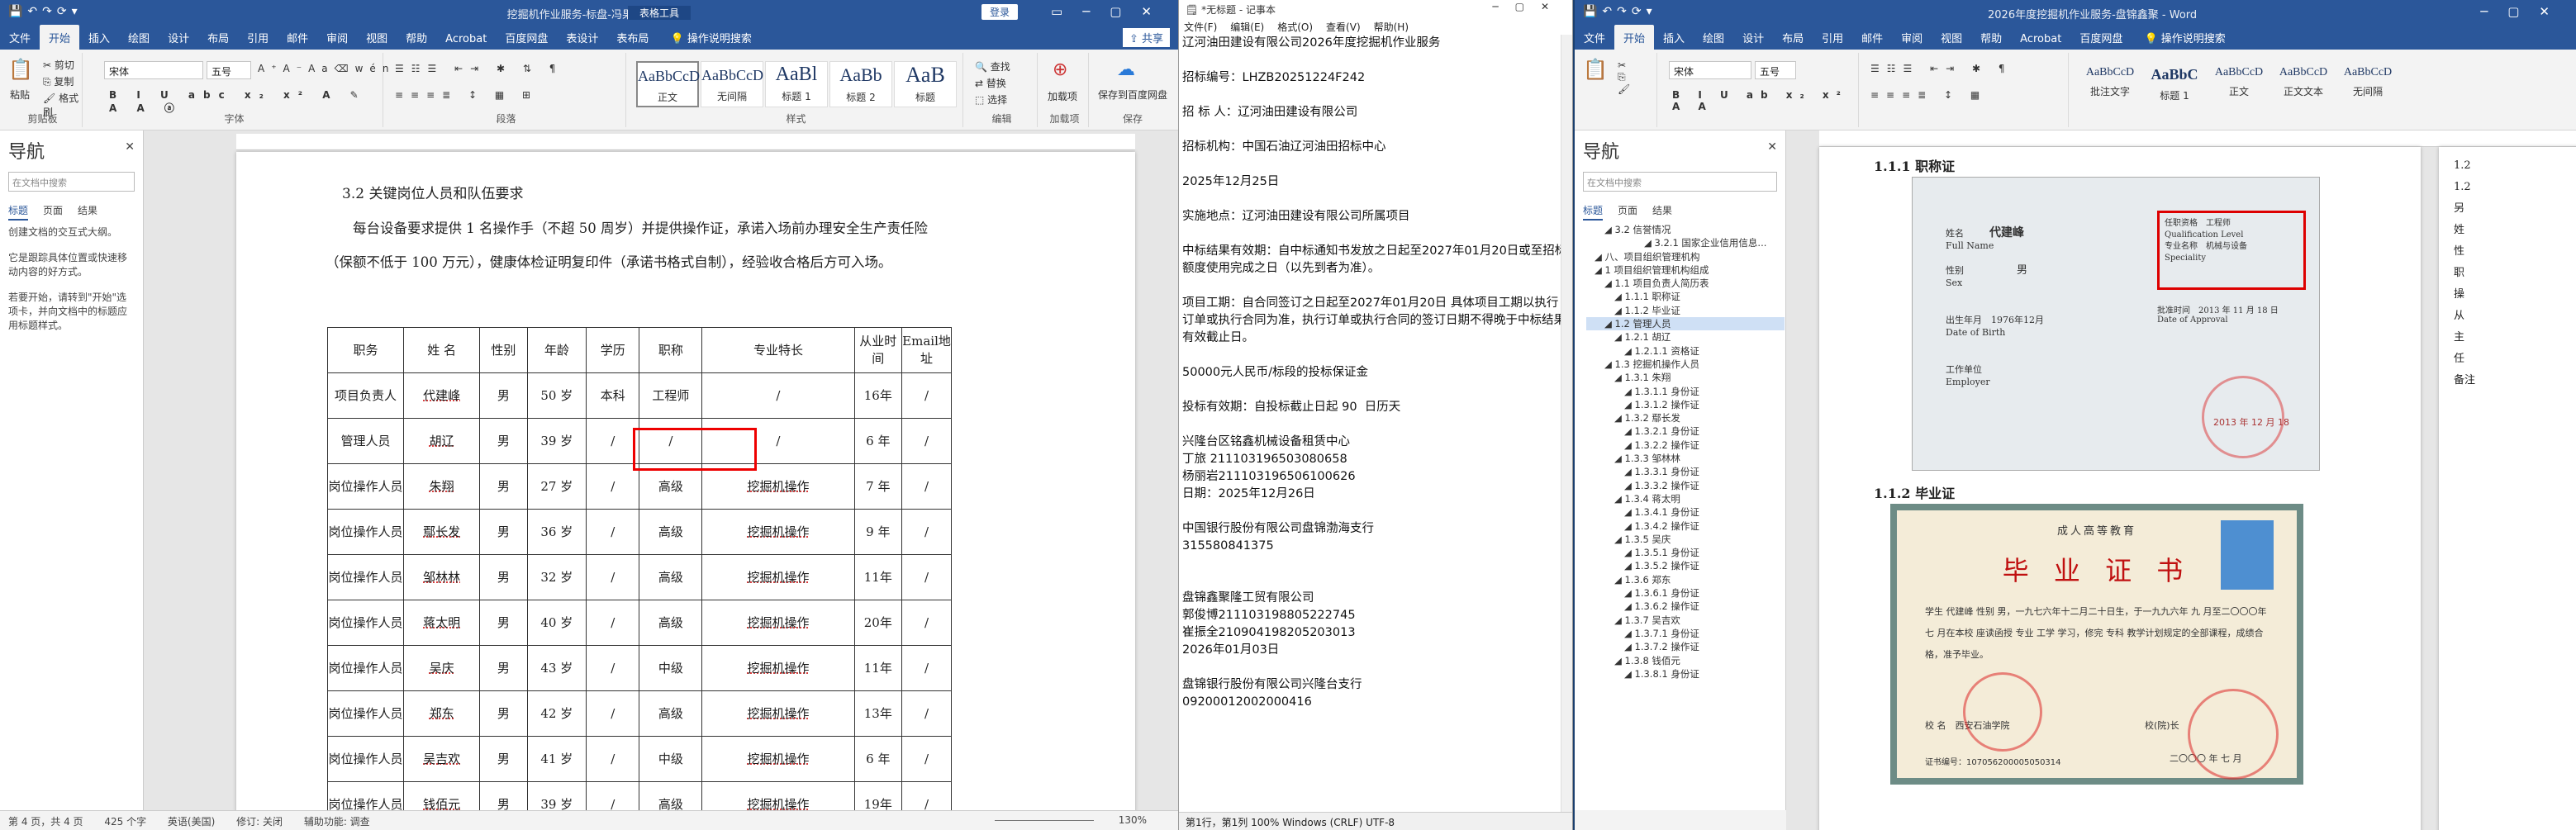 This screenshot has height=830, width=2576. I want to click on table-cell: 胡辽, so click(442, 441).